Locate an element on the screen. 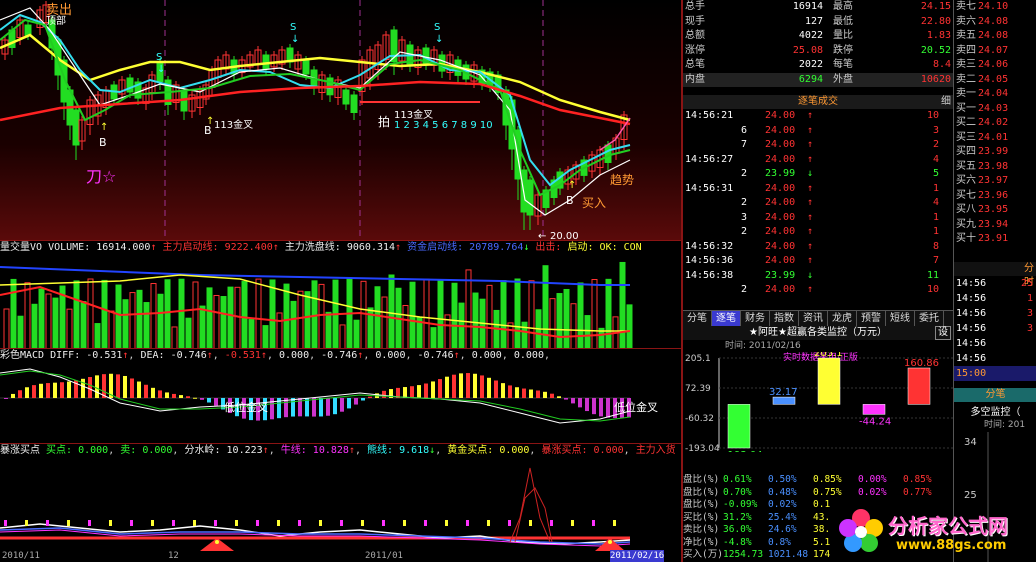 This screenshot has width=1036, height=562. tab-6: 预警 is located at coordinates (871, 318).